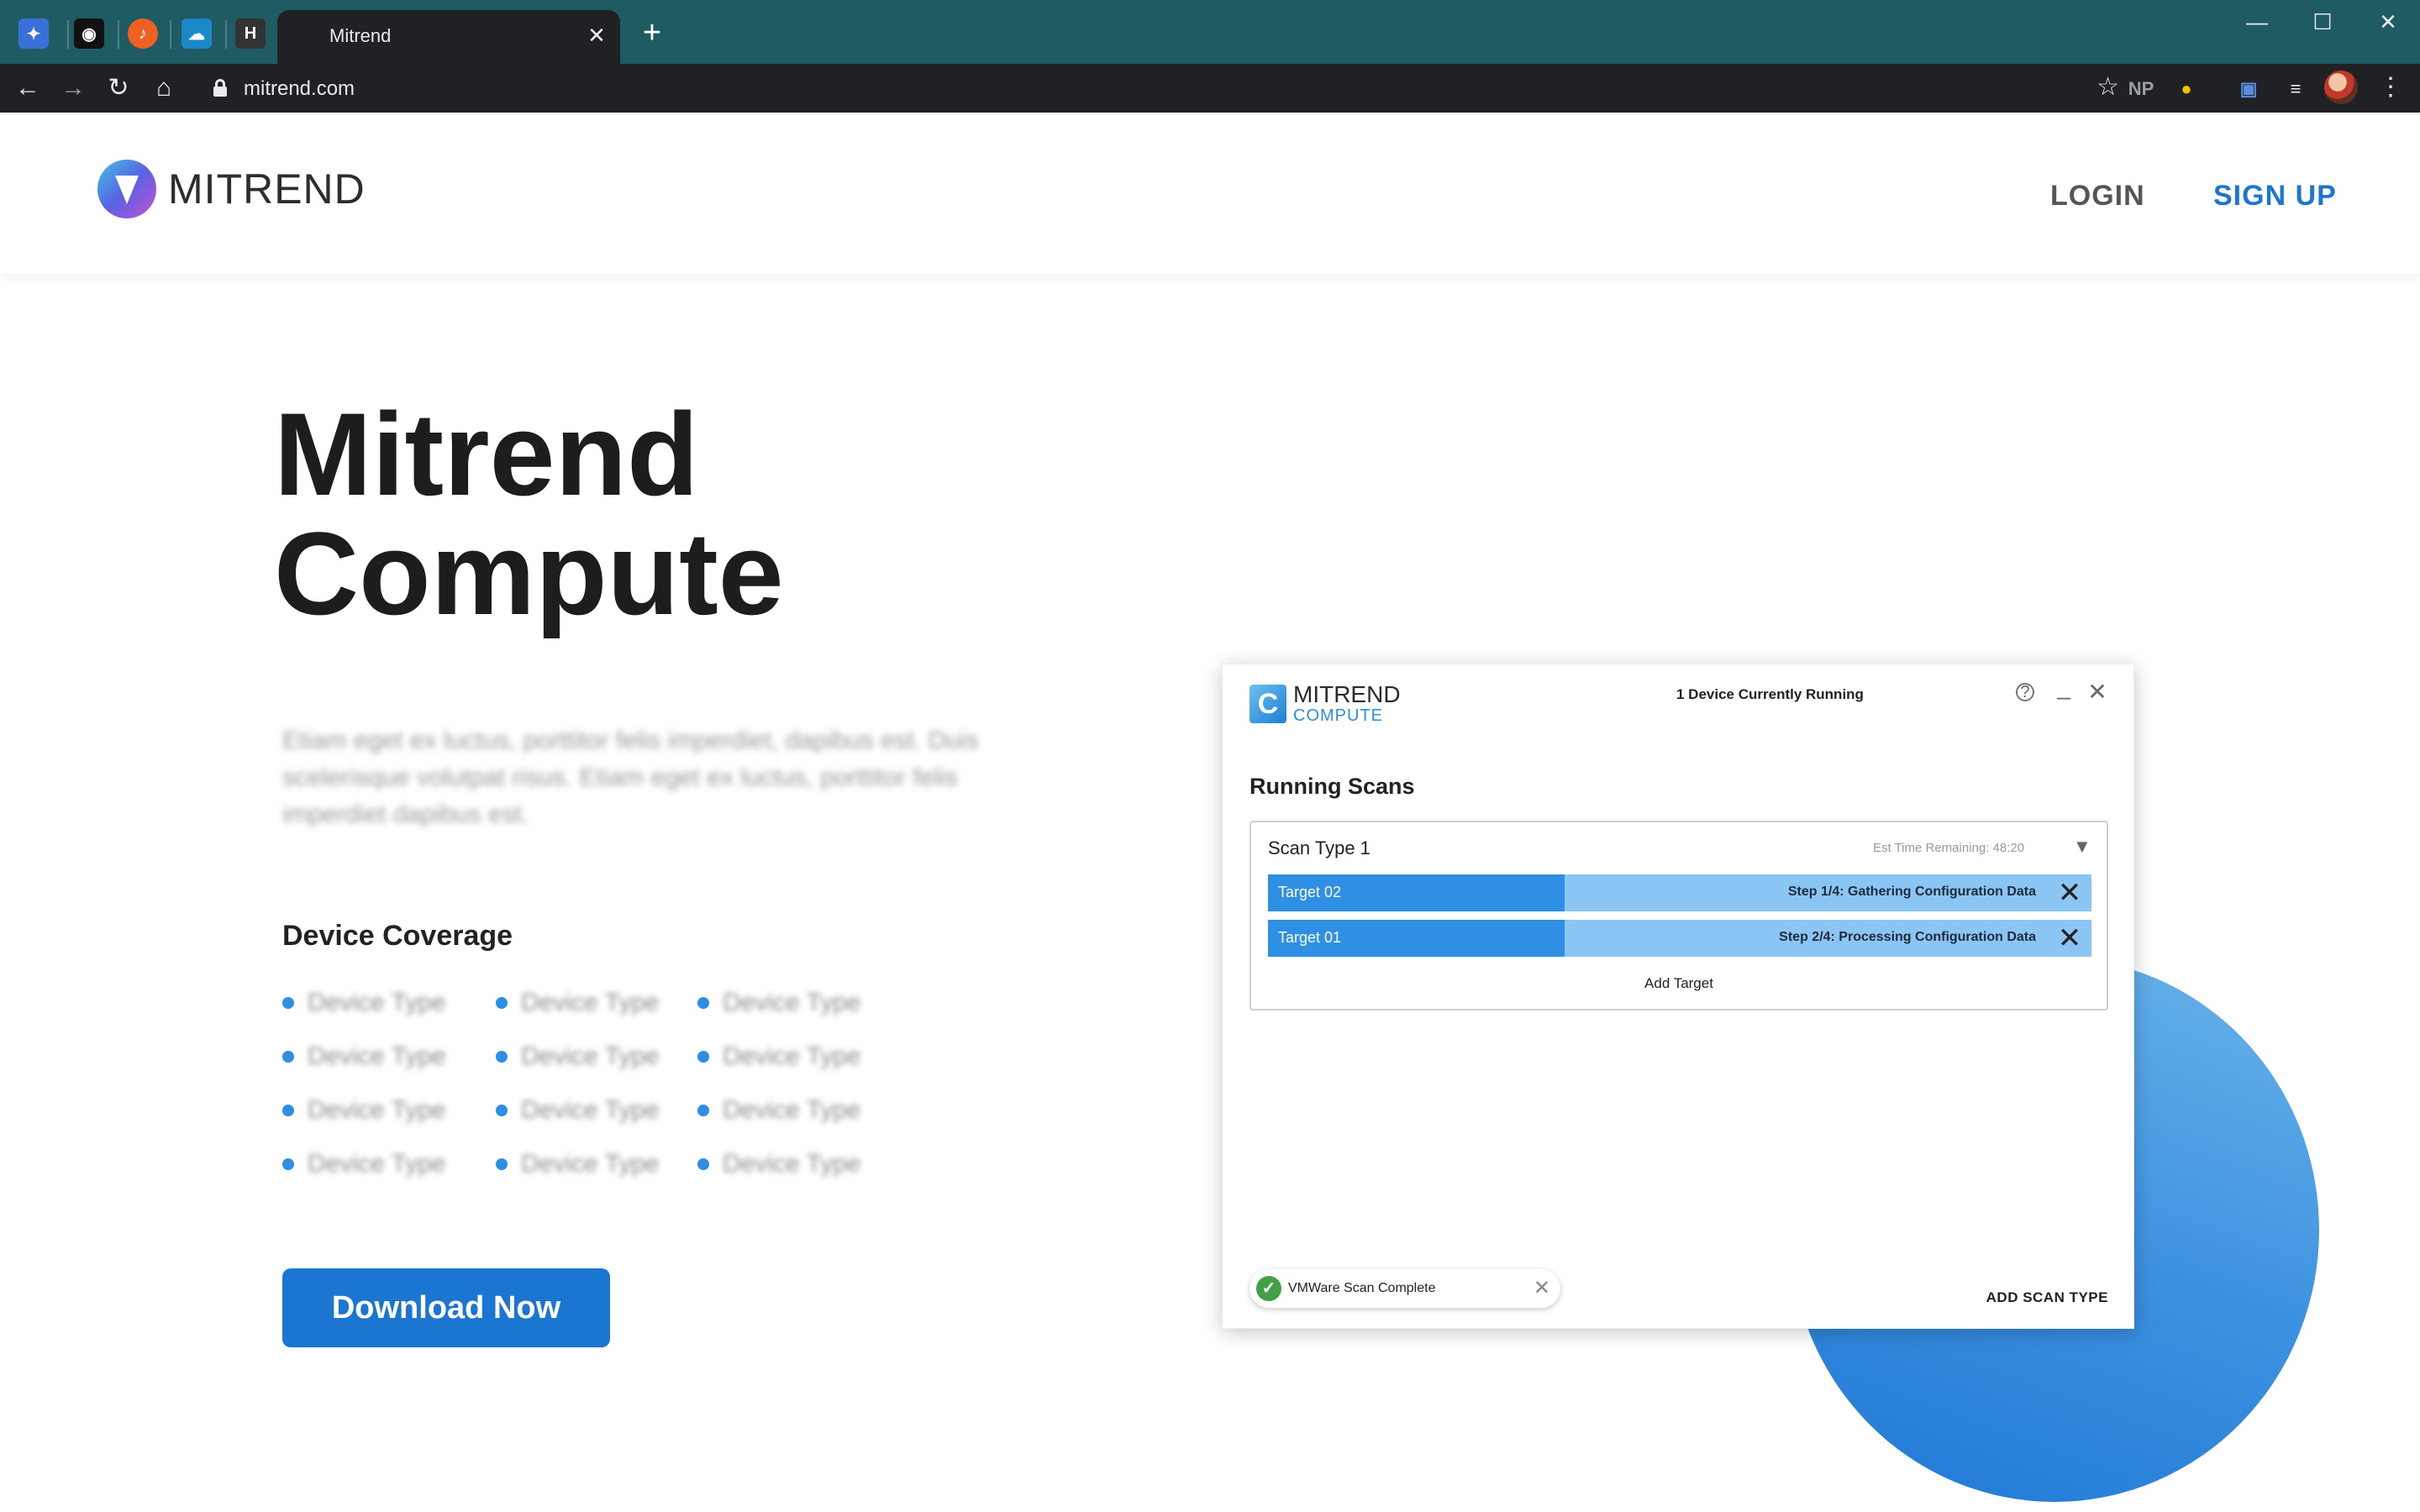  Describe the element at coordinates (2295, 89) in the screenshot. I see `media-queue-icon: ≡` at that location.